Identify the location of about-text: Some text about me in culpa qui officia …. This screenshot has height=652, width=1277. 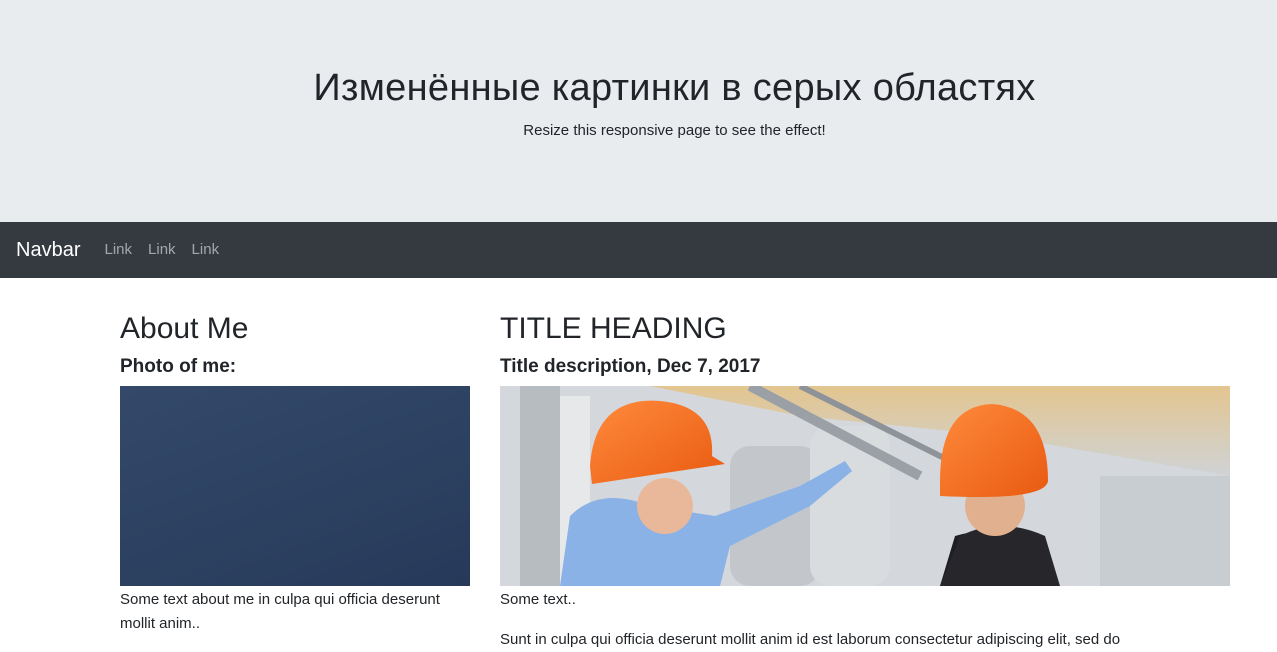
(280, 611).